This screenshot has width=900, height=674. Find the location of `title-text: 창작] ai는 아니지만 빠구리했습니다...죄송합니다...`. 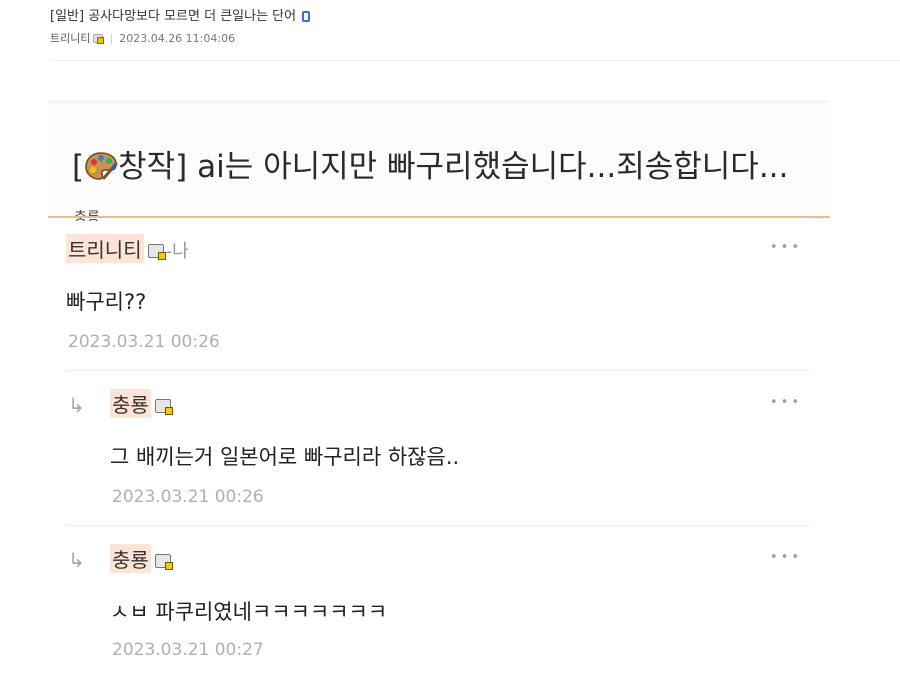

title-text: 창작] ai는 아니지만 빠구리했습니다...죄송합니다... is located at coordinates (453, 167).